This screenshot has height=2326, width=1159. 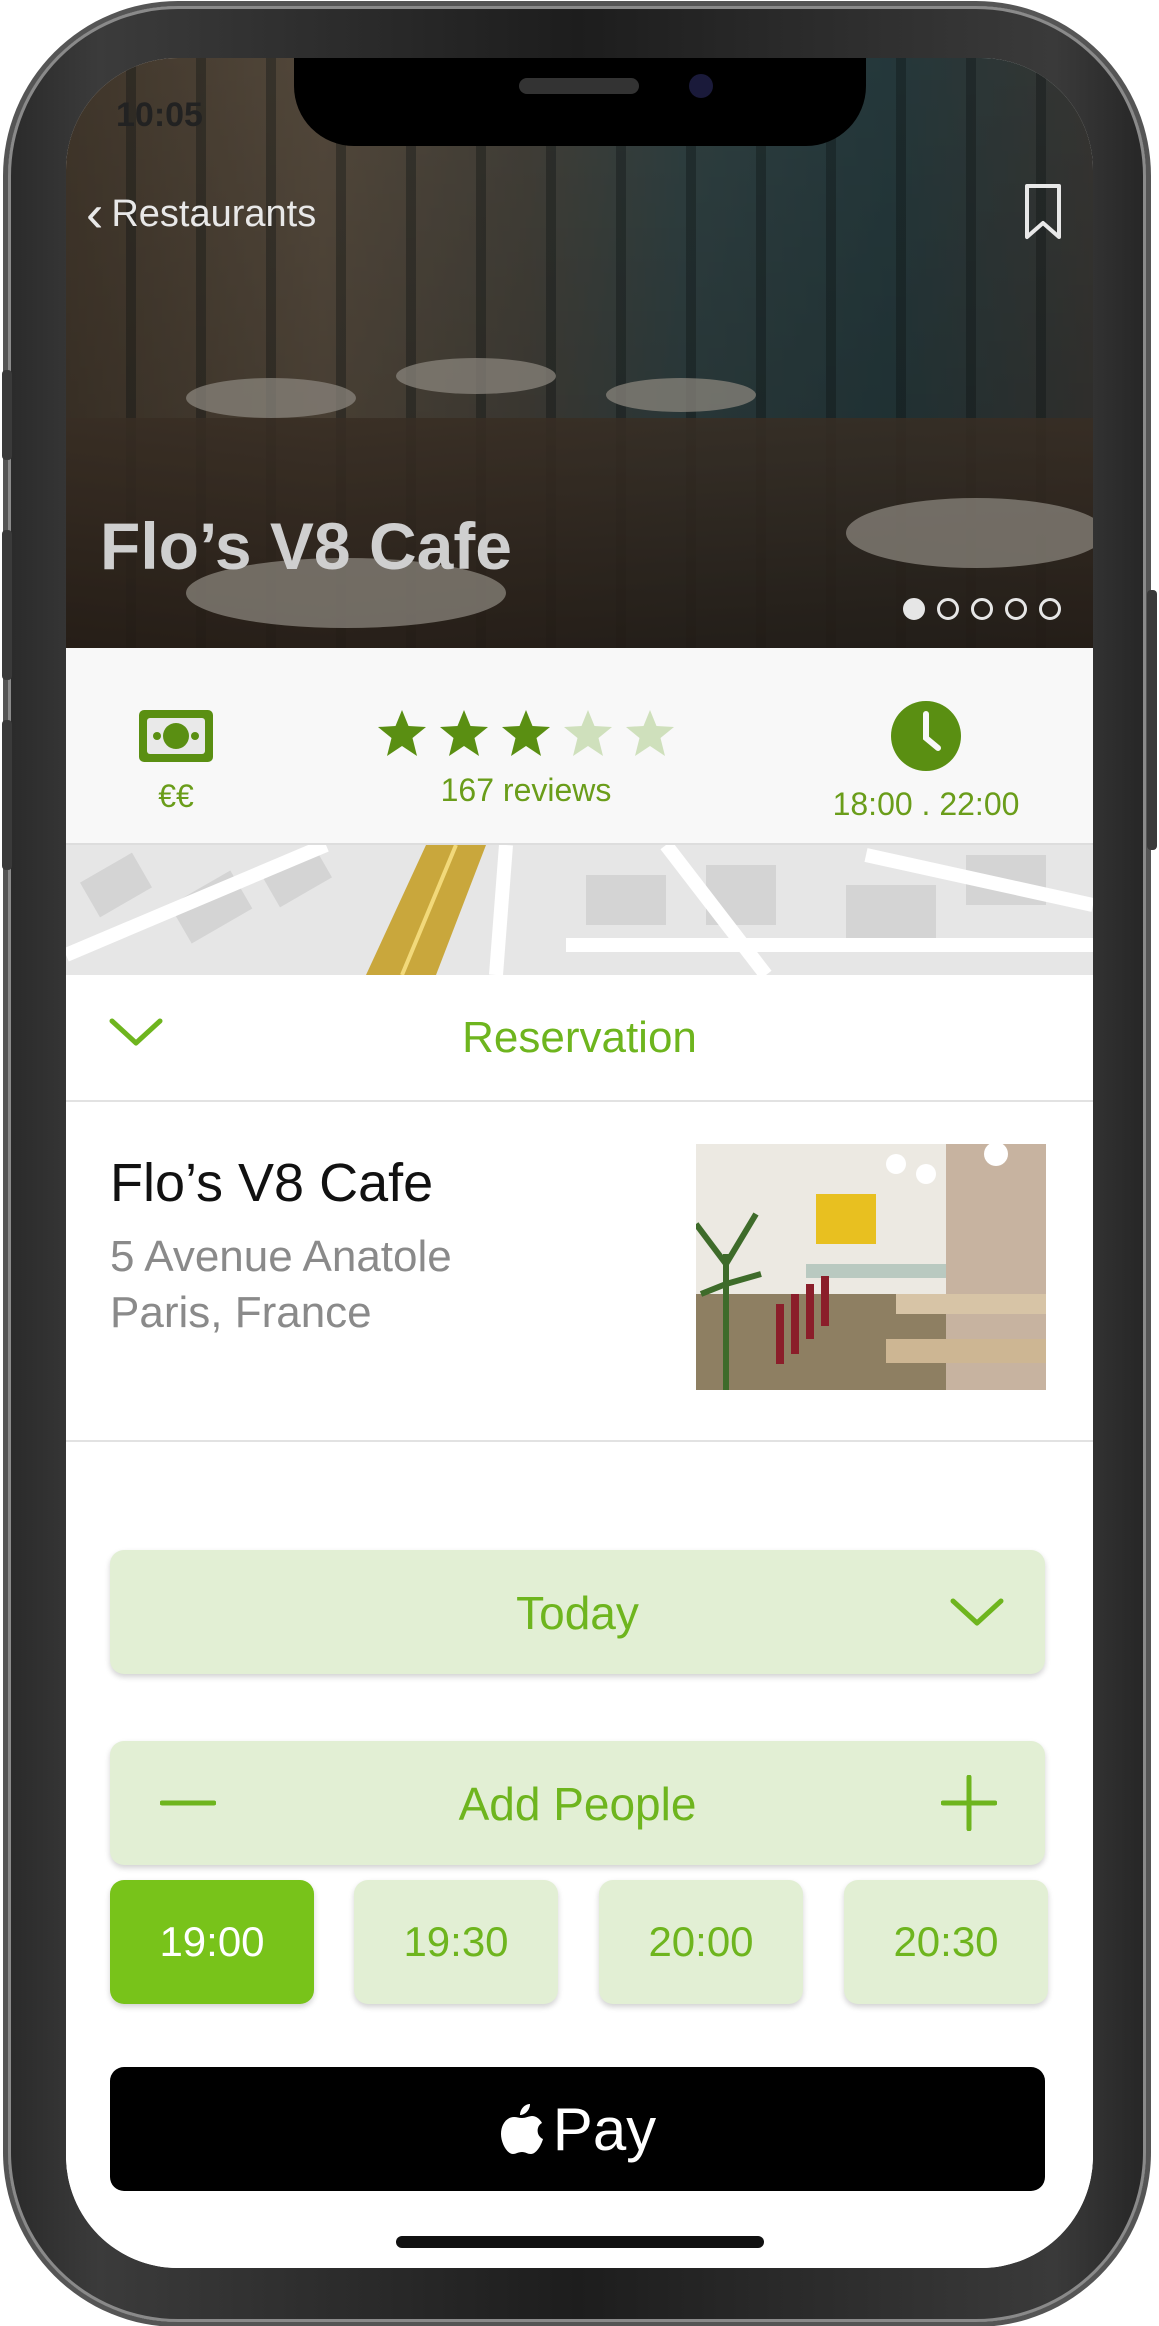 What do you see at coordinates (521, 2129) in the screenshot?
I see `apple-logo-icon` at bounding box center [521, 2129].